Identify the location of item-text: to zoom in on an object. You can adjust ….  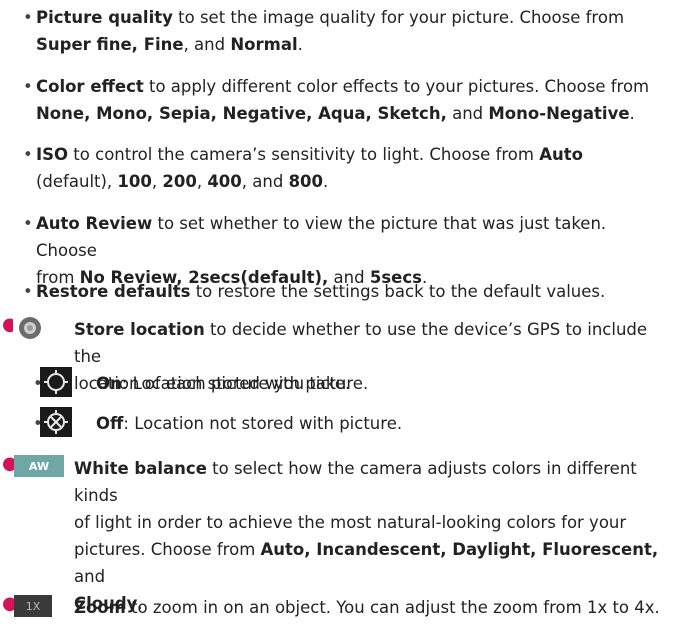
(392, 607).